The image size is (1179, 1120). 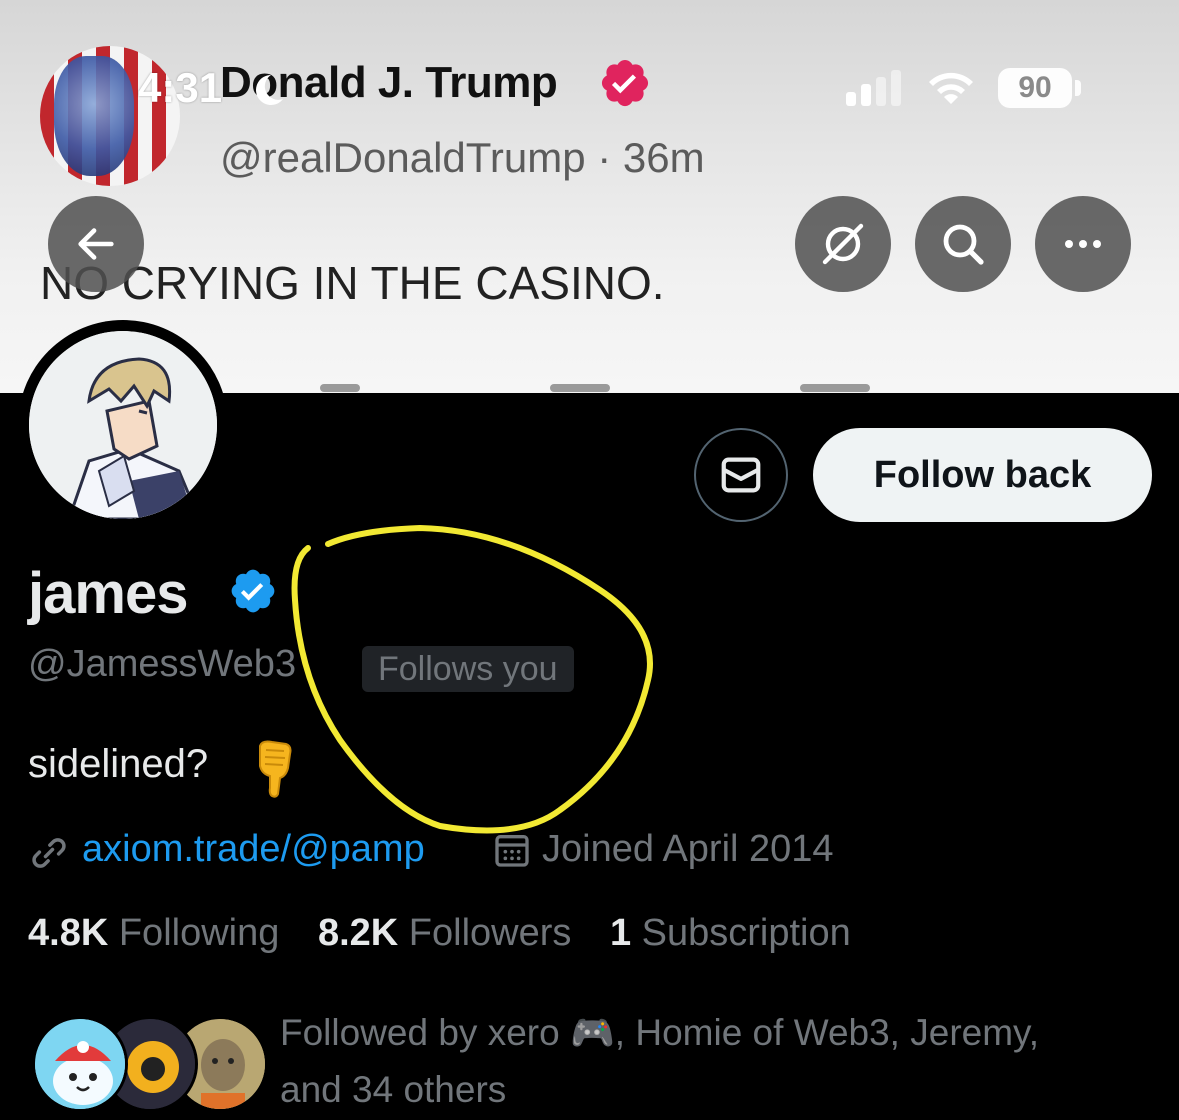 What do you see at coordinates (118, 764) in the screenshot?
I see `profile-bio: sidelined?` at bounding box center [118, 764].